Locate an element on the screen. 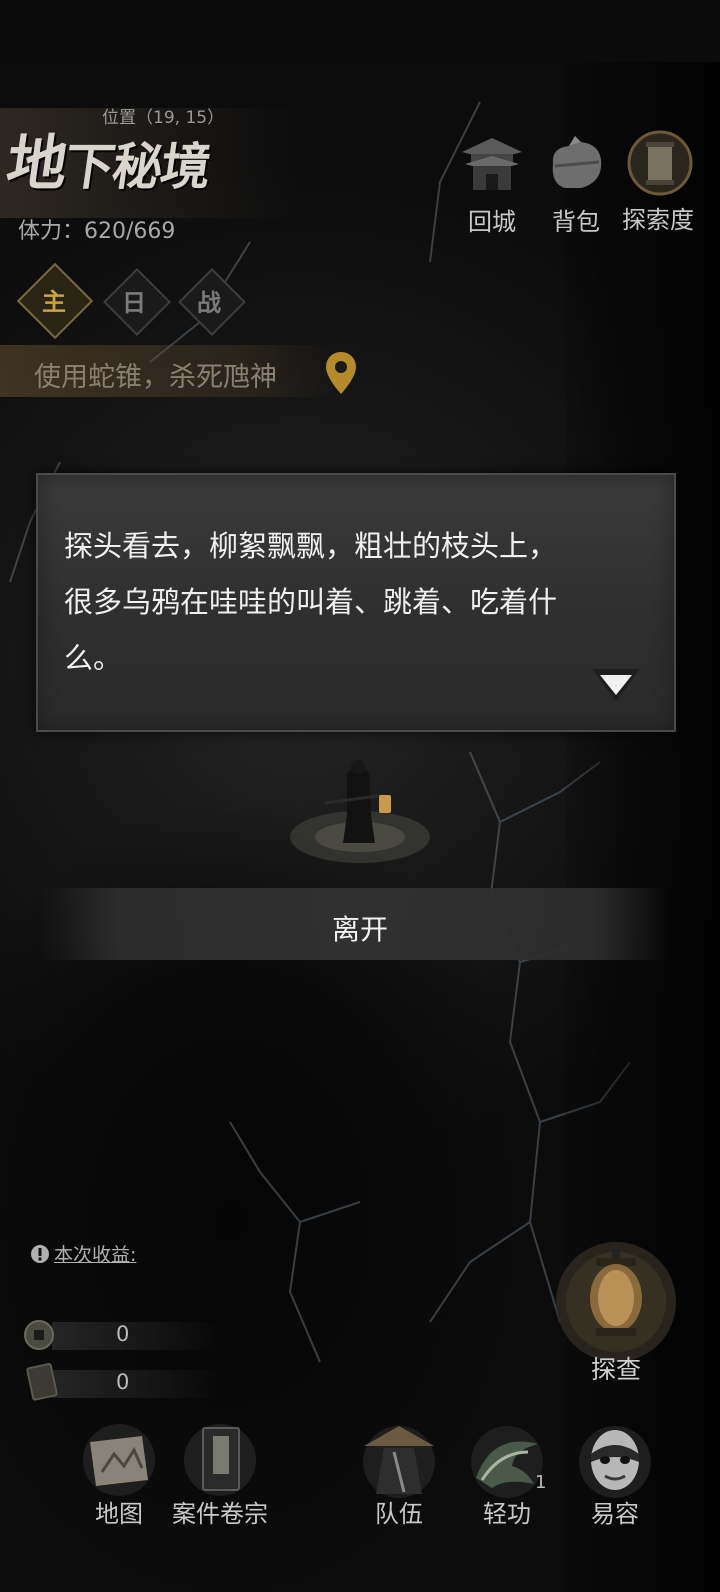 This screenshot has width=720, height=1592. position-coordinates: 位置（19, 15） is located at coordinates (163, 118).